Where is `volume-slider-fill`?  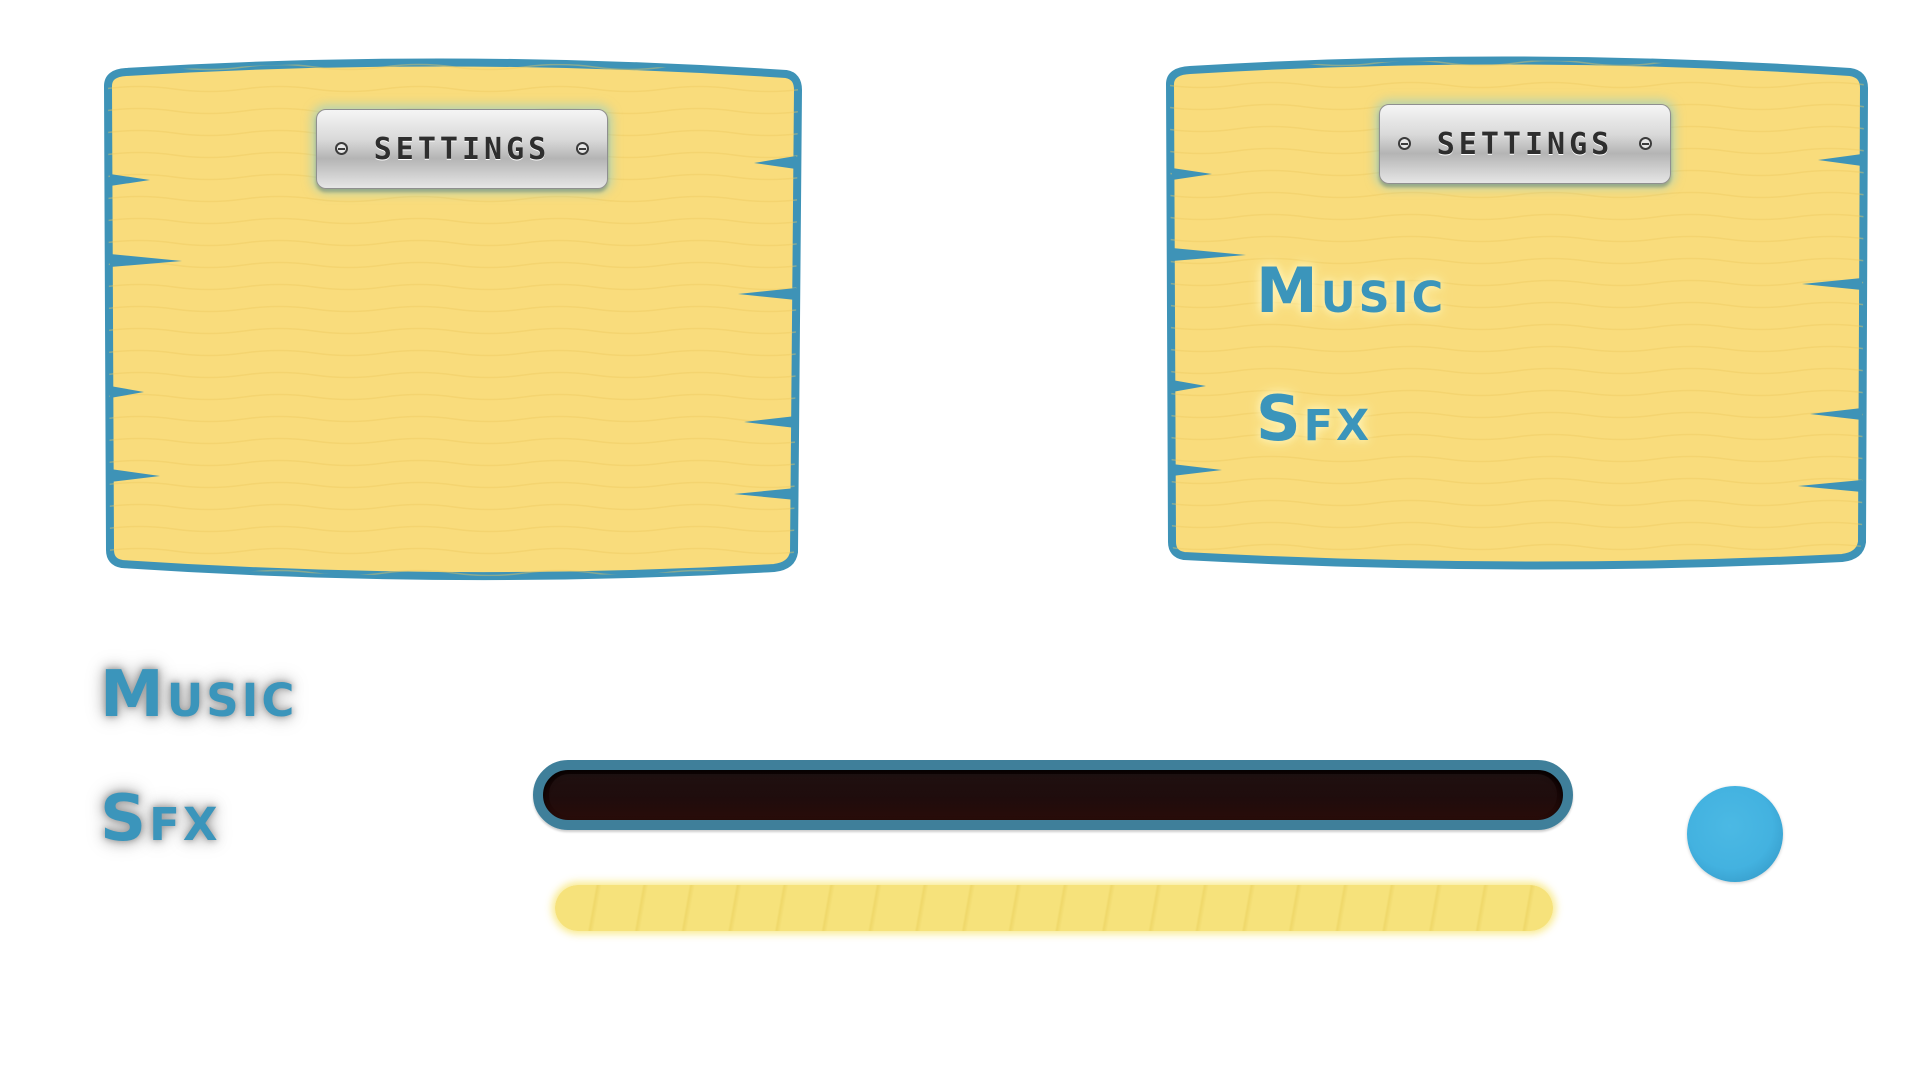
volume-slider-fill is located at coordinates (1054, 908).